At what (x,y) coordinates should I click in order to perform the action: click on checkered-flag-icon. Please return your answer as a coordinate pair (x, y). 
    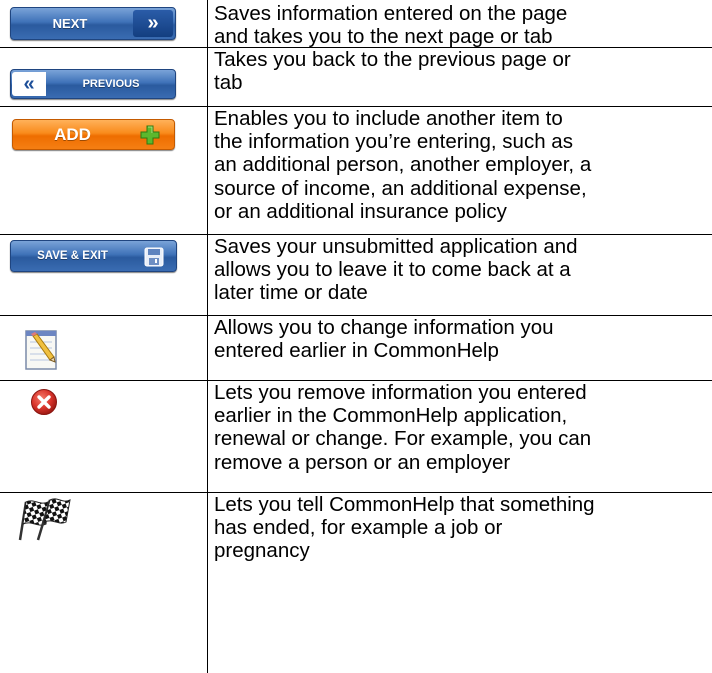
    Looking at the image, I should click on (44, 519).